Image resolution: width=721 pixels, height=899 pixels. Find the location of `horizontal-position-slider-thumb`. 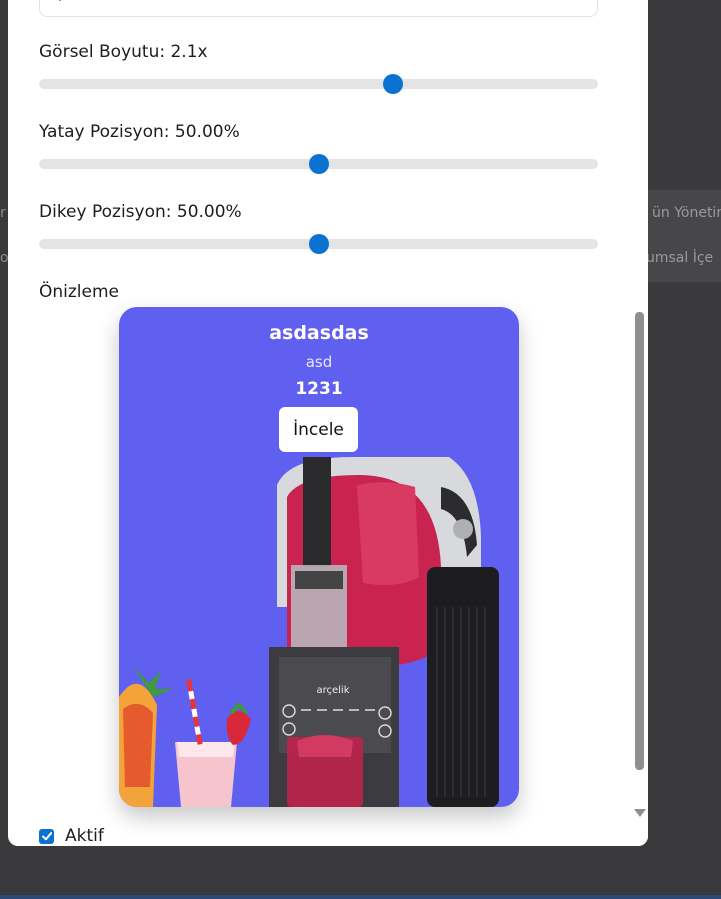

horizontal-position-slider-thumb is located at coordinates (318, 164).